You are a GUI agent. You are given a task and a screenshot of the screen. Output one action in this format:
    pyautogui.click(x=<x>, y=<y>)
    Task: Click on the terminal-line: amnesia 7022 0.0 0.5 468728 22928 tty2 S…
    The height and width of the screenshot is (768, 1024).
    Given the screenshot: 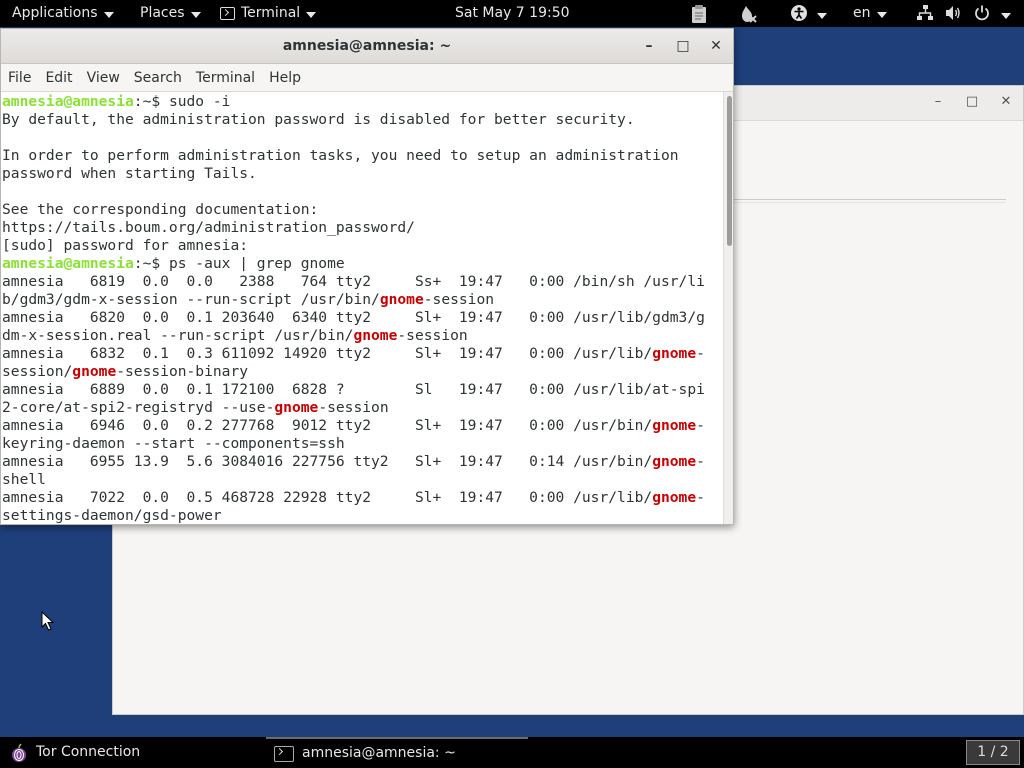 What is the action you would take?
    pyautogui.click(x=362, y=498)
    